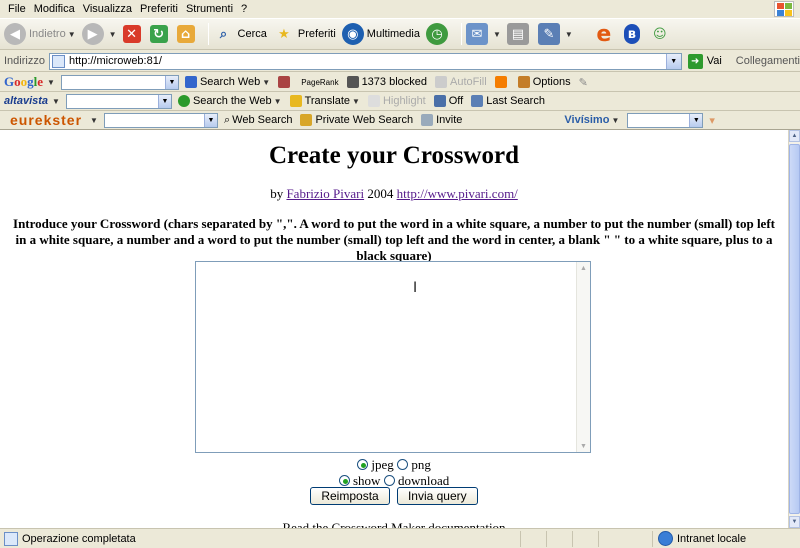 The image size is (800, 548). What do you see at coordinates (119, 82) in the screenshot?
I see `google-search-input: ▼` at bounding box center [119, 82].